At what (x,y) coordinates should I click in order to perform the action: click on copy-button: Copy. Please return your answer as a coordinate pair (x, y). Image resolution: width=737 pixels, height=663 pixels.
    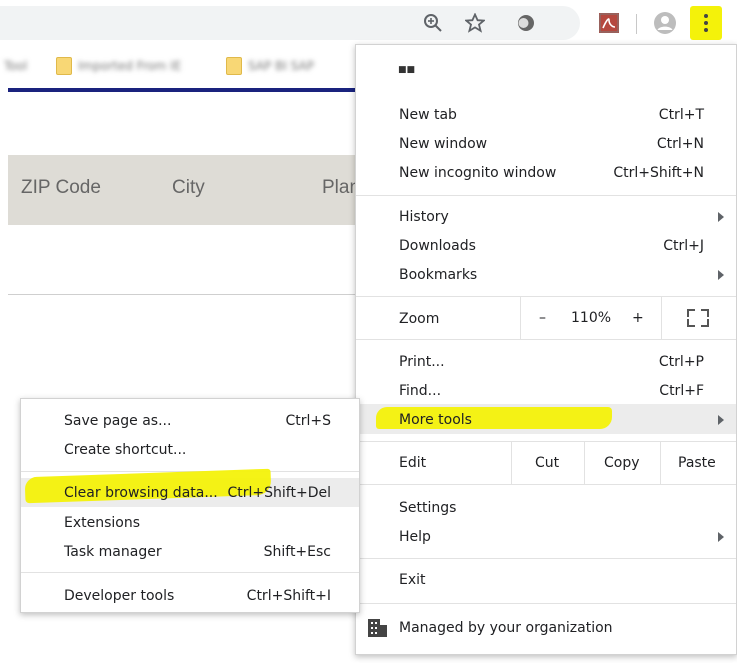
    Looking at the image, I should click on (622, 463).